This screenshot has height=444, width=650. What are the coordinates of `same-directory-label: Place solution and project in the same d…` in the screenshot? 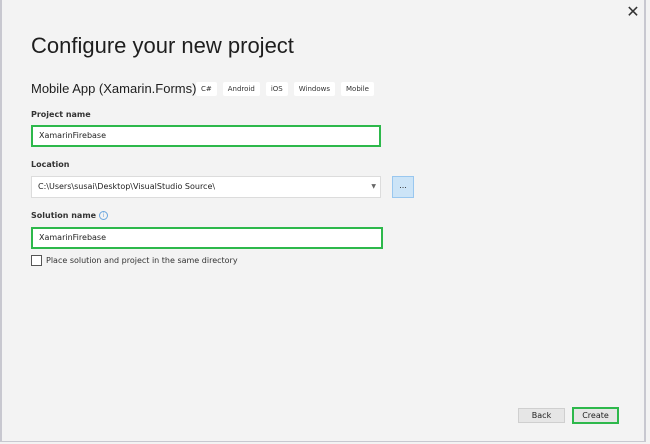 It's located at (142, 260).